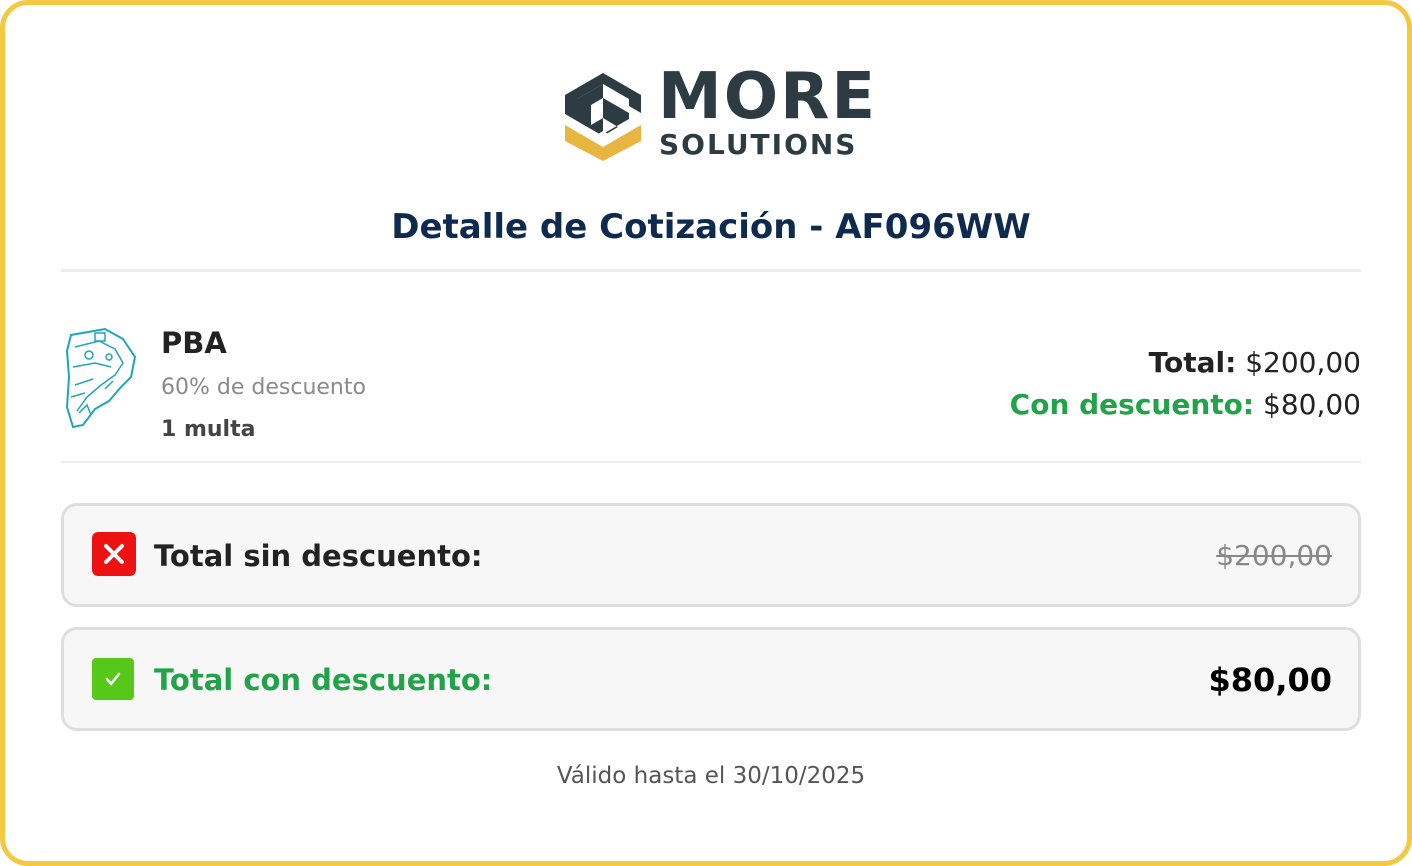 The height and width of the screenshot is (866, 1412). Describe the element at coordinates (758, 144) in the screenshot. I see `logo-subword: SOLUTIONS` at that location.